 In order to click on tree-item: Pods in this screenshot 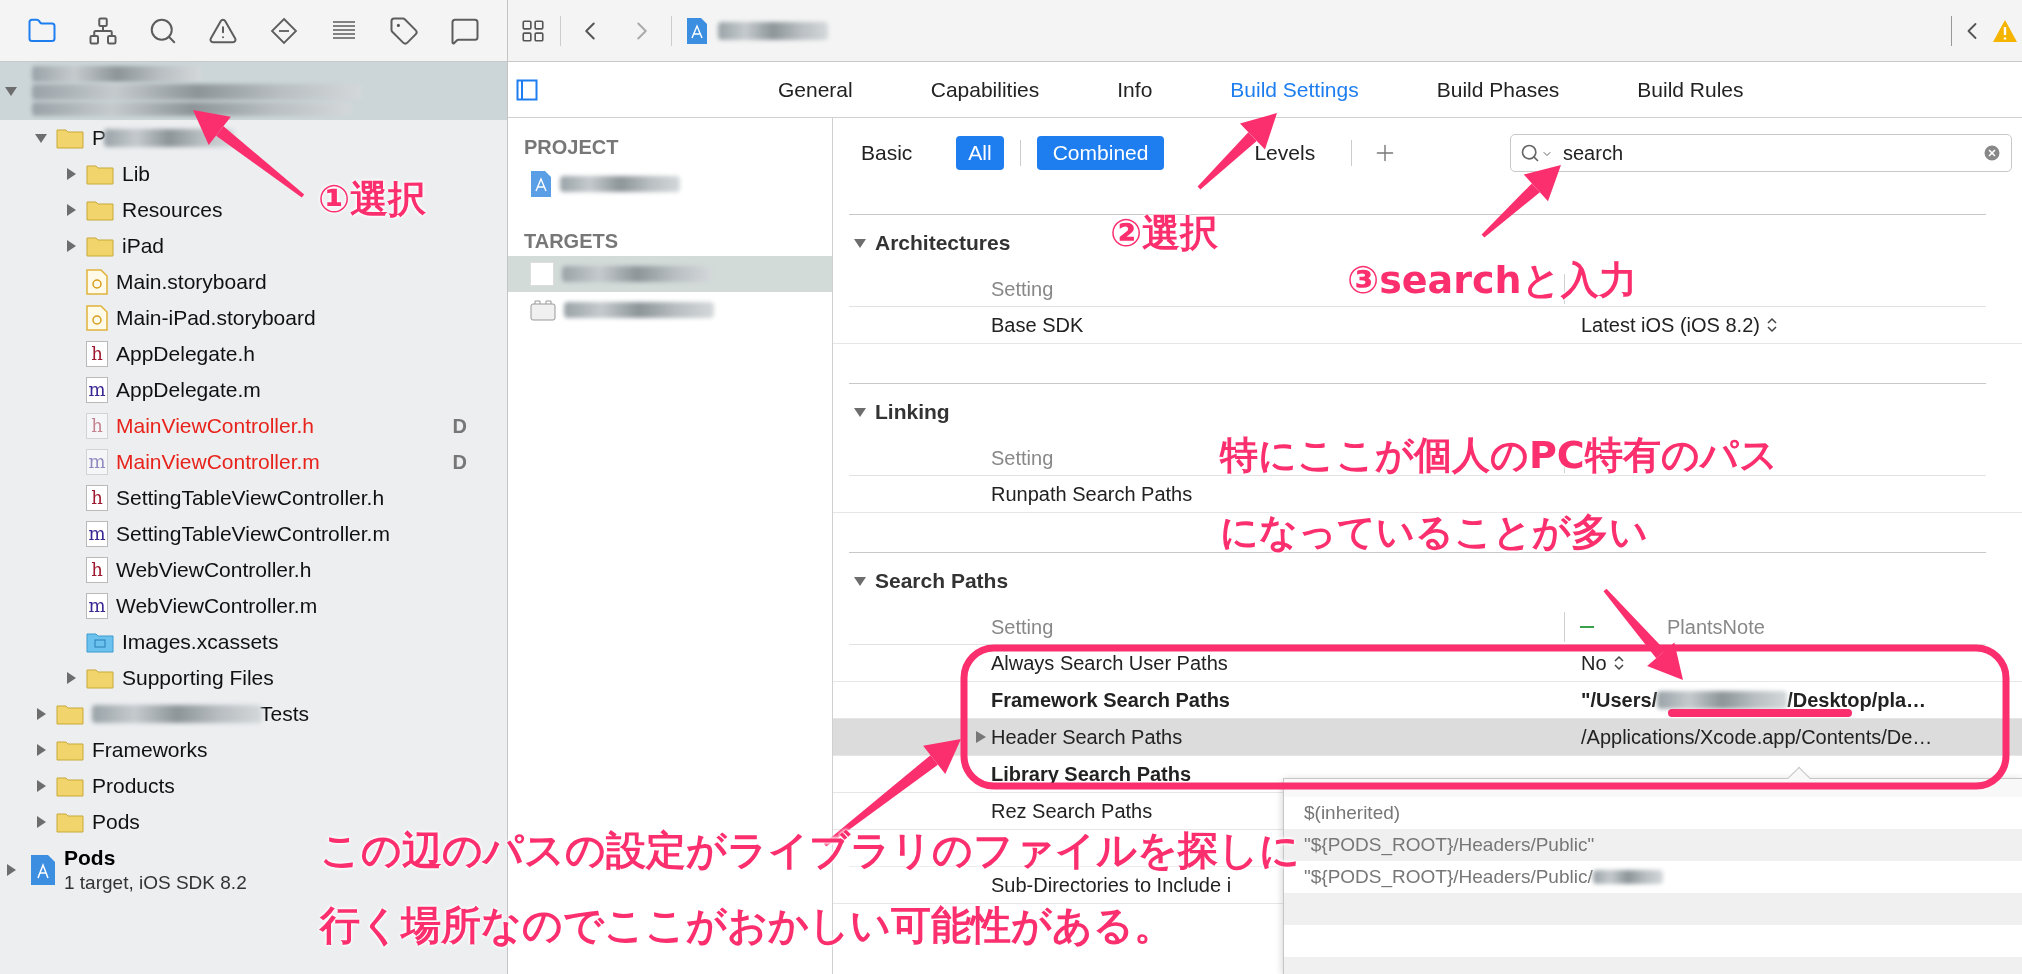, I will do `click(72, 822)`.